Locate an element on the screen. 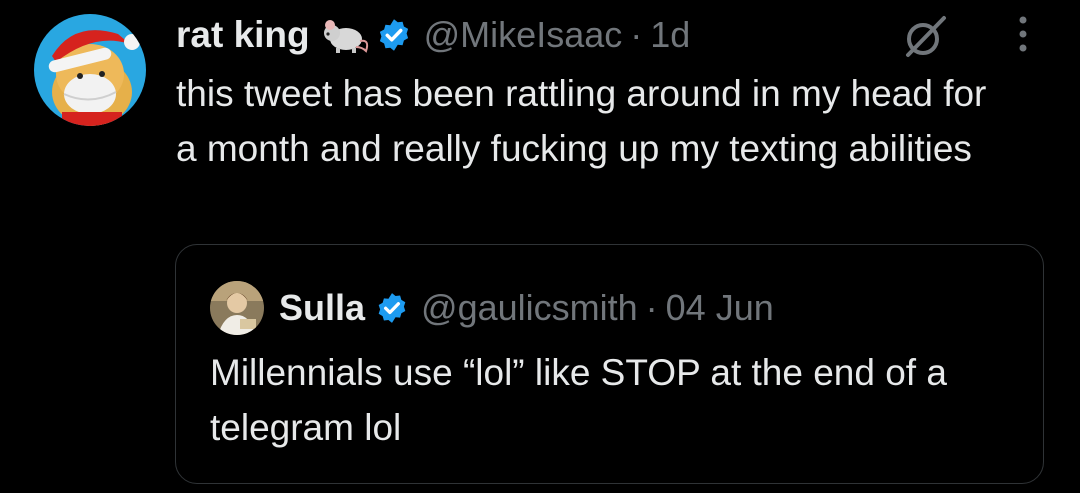  author-handle: @MikeIsaac is located at coordinates (523, 35).